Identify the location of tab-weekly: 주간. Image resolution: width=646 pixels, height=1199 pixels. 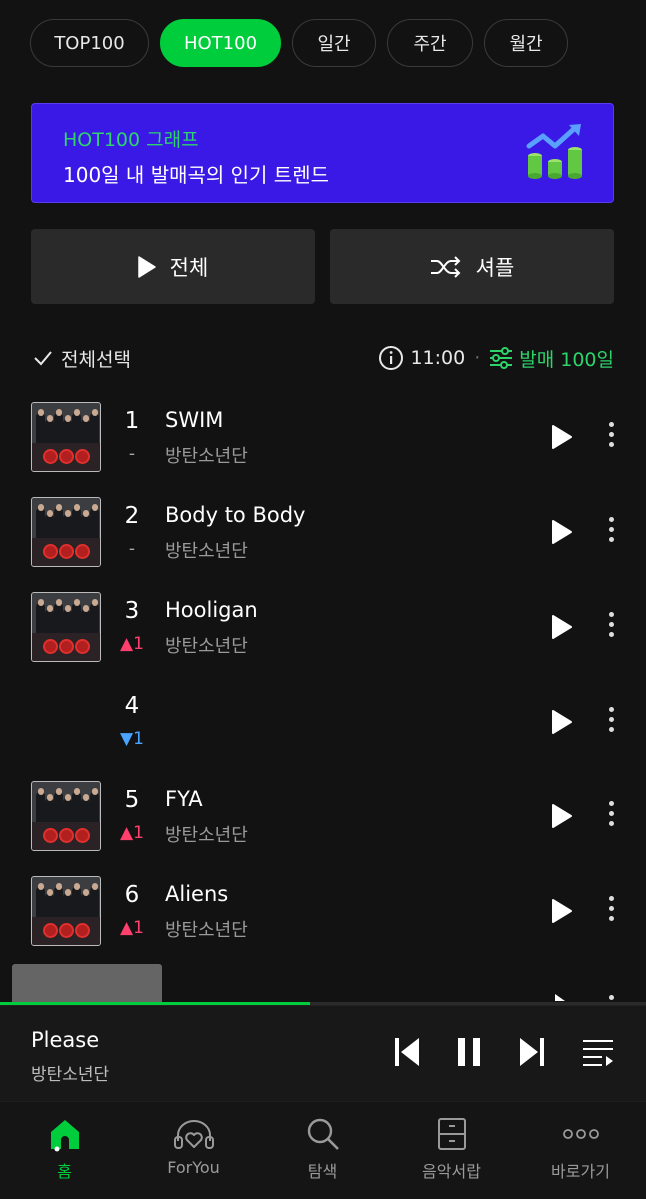
(430, 43).